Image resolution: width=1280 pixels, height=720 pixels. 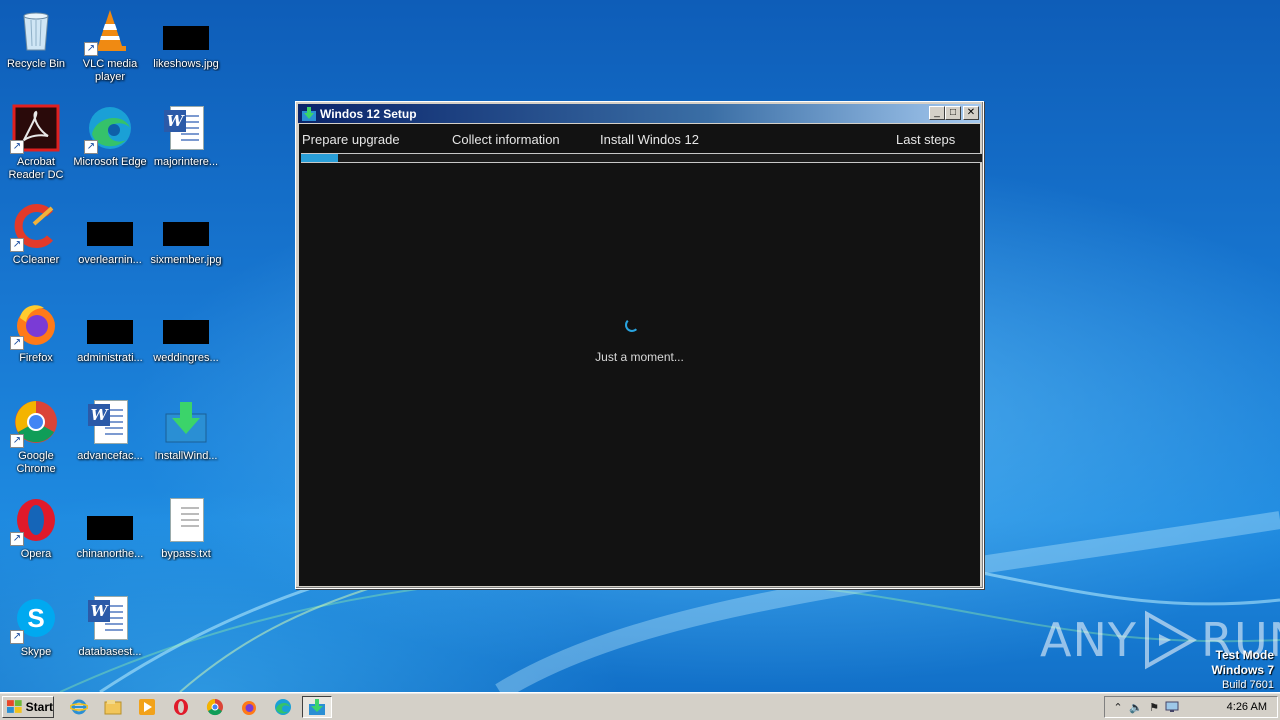 What do you see at coordinates (641, 158) in the screenshot?
I see `setup-progress-bar` at bounding box center [641, 158].